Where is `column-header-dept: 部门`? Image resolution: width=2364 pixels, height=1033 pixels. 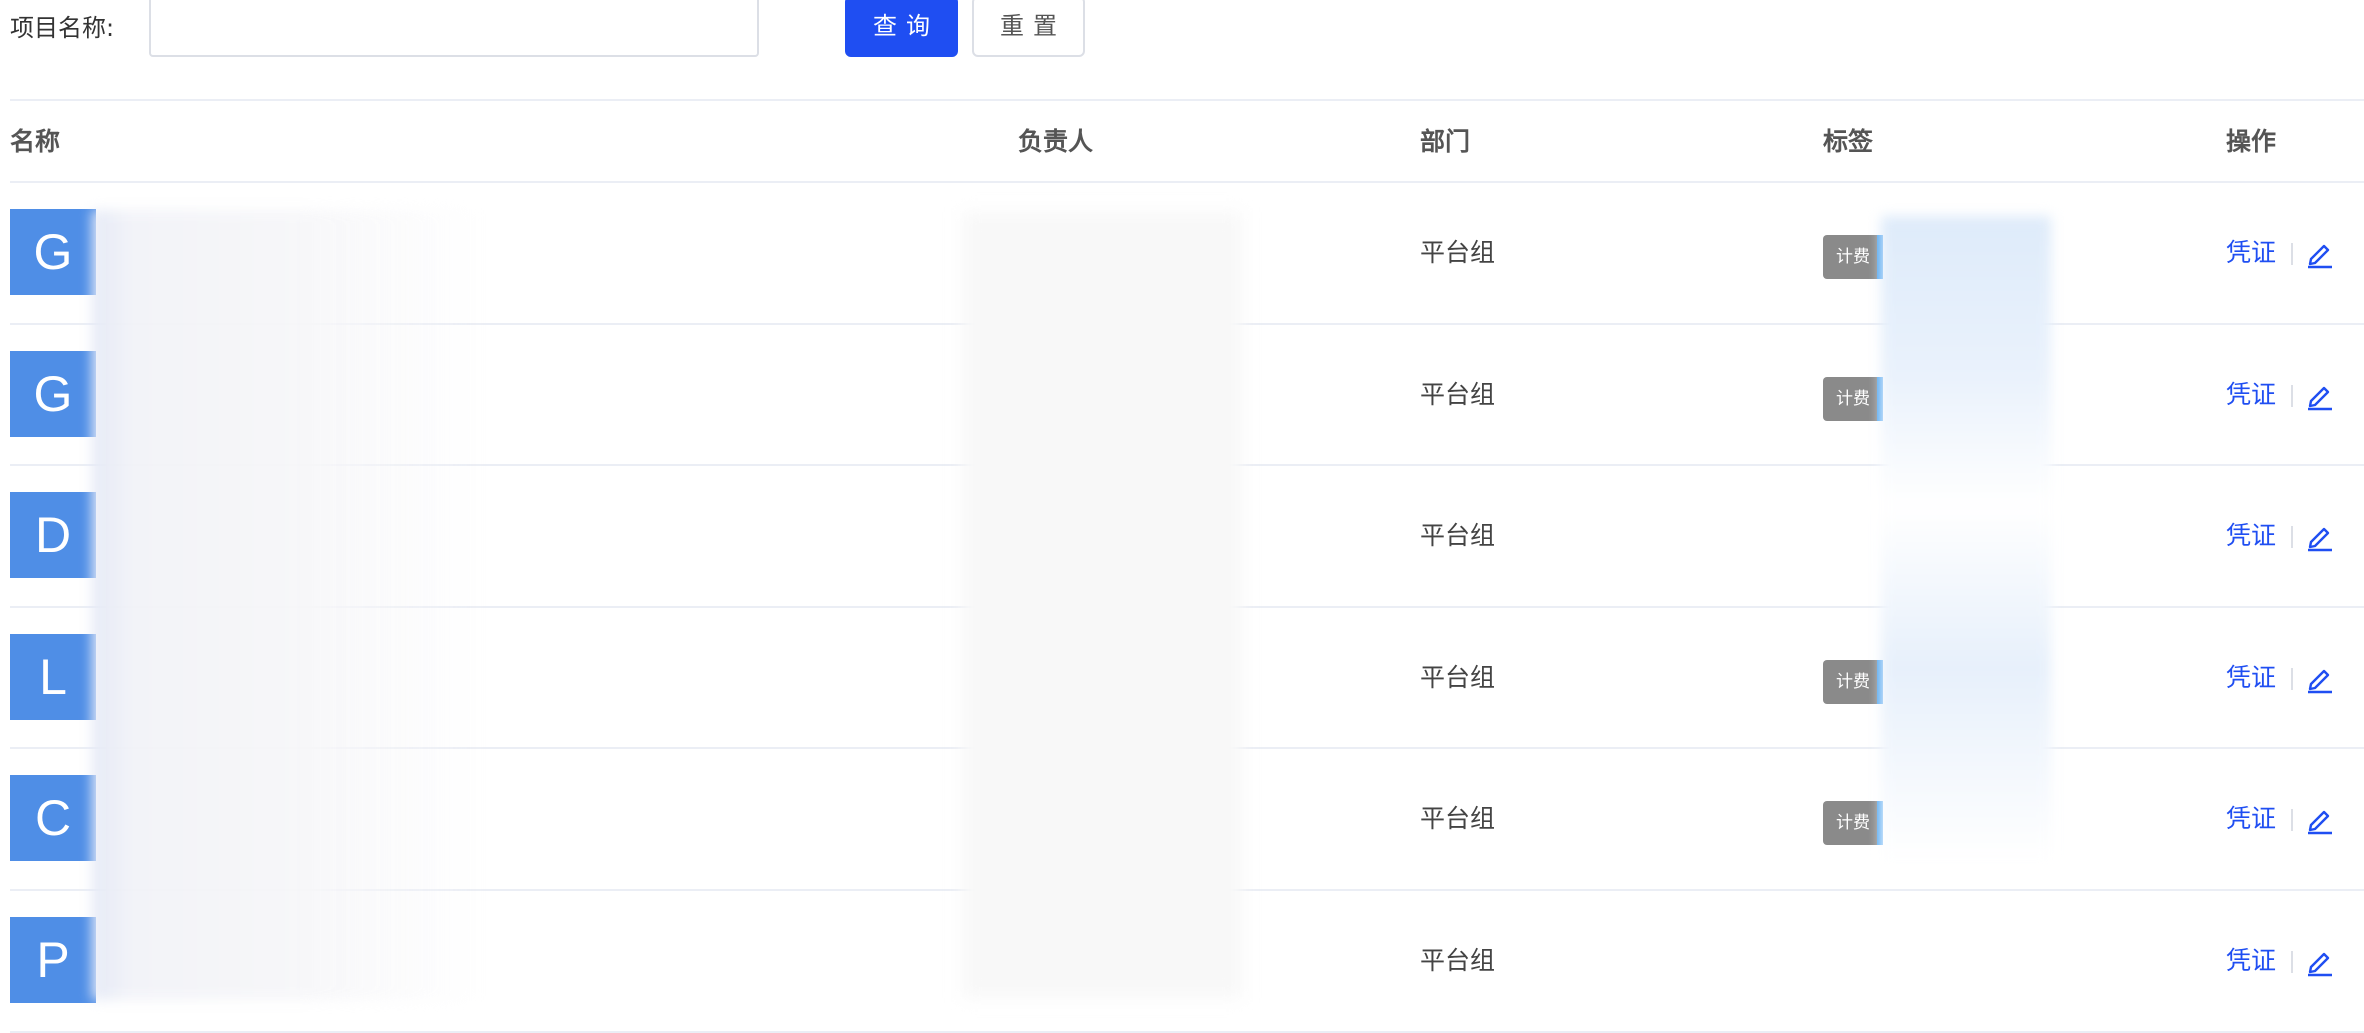
column-header-dept: 部门 is located at coordinates (1445, 141).